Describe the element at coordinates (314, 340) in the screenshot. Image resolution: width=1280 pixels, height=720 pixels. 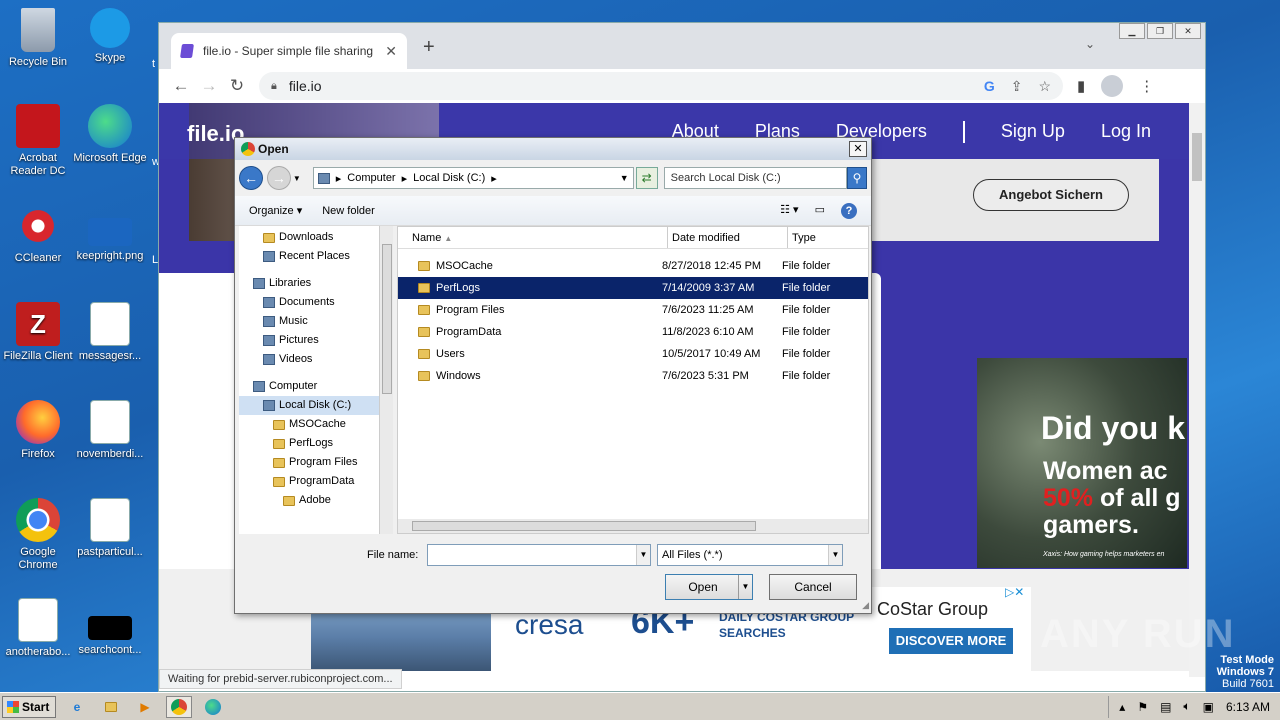
I see `nav-item: Pictures` at that location.